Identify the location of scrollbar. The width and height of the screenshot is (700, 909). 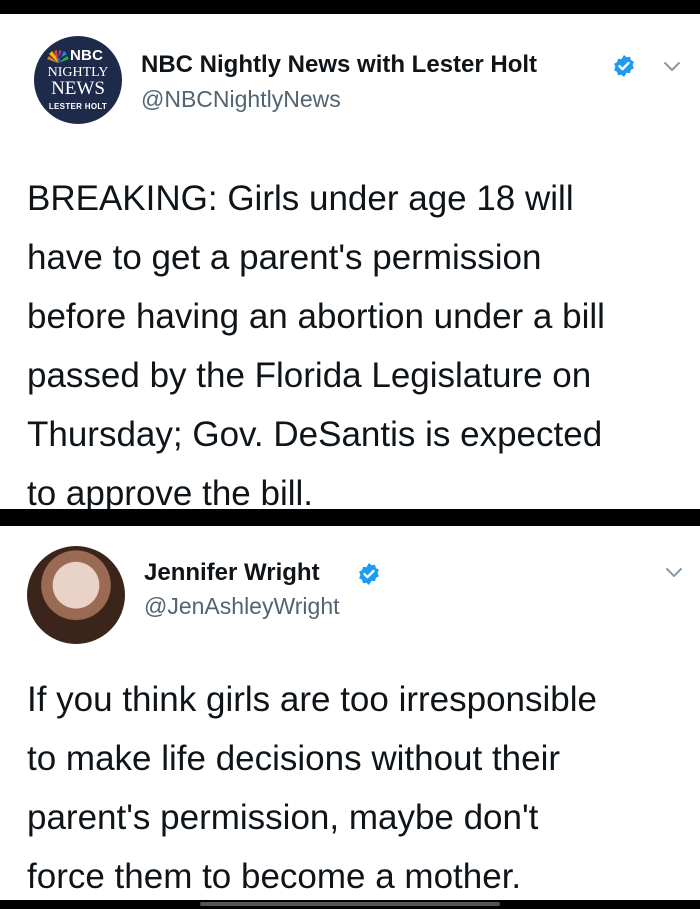
(350, 904).